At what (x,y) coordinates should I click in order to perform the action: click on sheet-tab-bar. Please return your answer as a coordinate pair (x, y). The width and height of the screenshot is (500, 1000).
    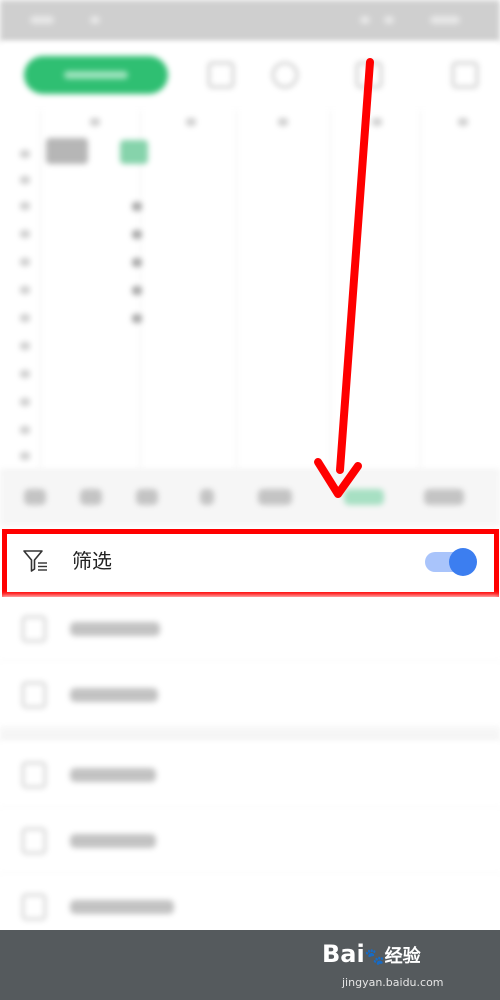
    Looking at the image, I should click on (250, 498).